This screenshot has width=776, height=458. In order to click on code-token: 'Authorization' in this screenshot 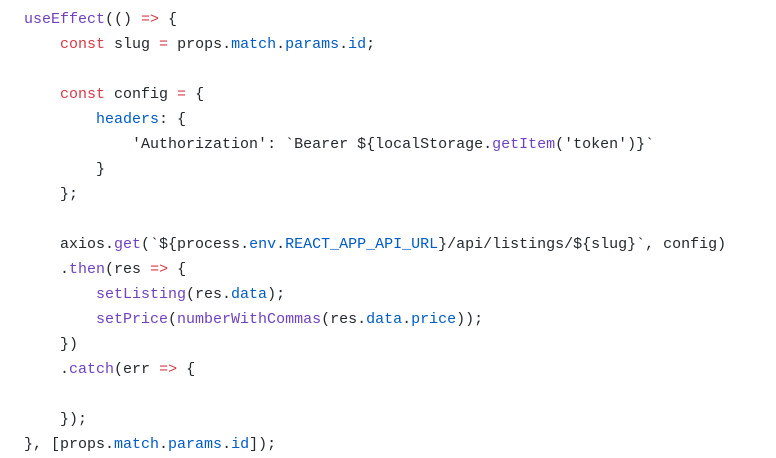, I will do `click(200, 144)`.